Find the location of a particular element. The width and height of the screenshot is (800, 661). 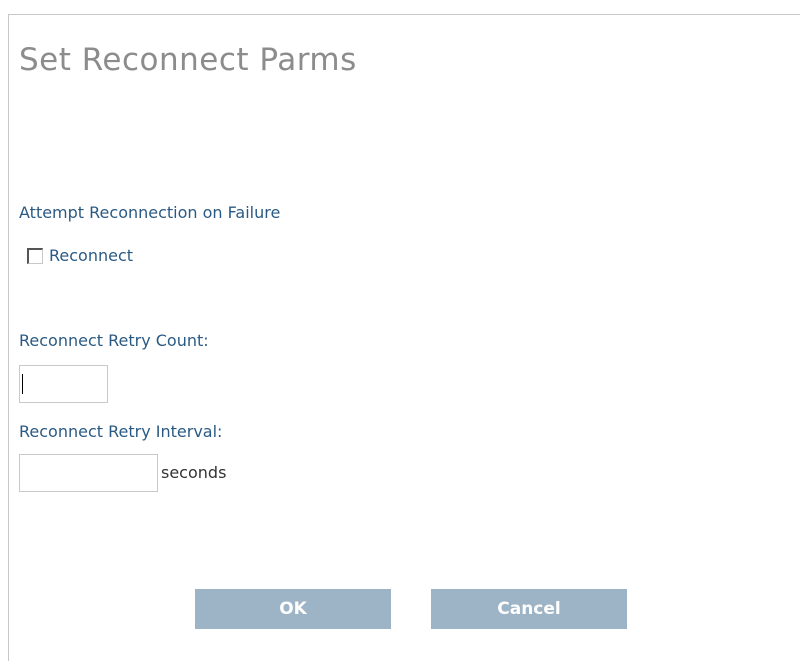

retry-interval-label: Reconnect Retry Interval: is located at coordinates (121, 431).